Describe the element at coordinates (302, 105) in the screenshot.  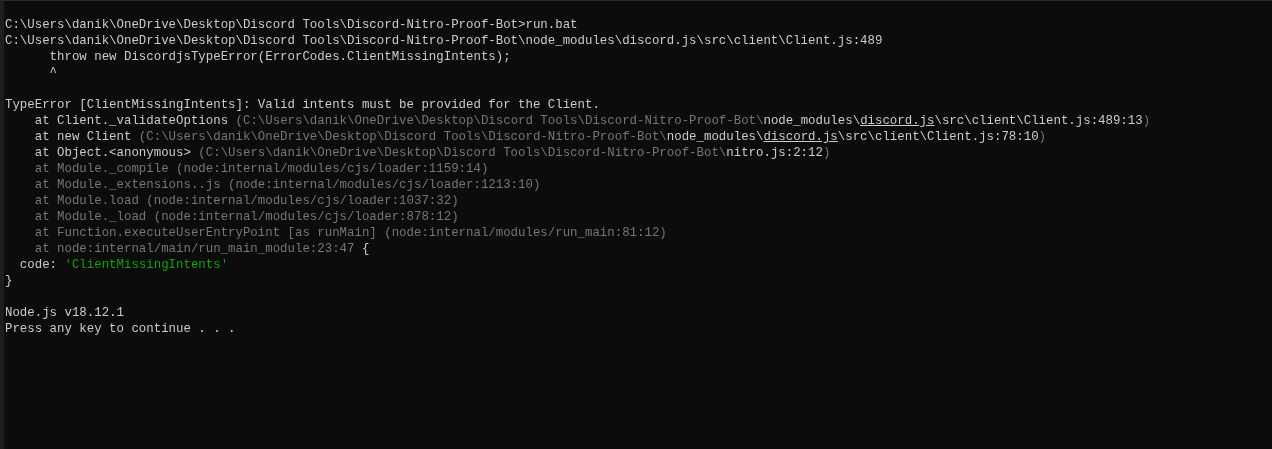
I see `console-line: TypeError [ClientMissingIntents]: Valid intents must be provided for the Client.` at that location.